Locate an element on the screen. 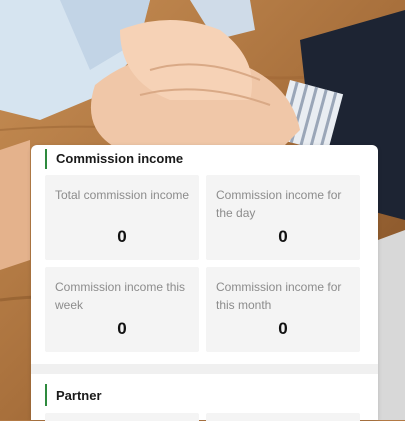  section-divider is located at coordinates (204, 369).